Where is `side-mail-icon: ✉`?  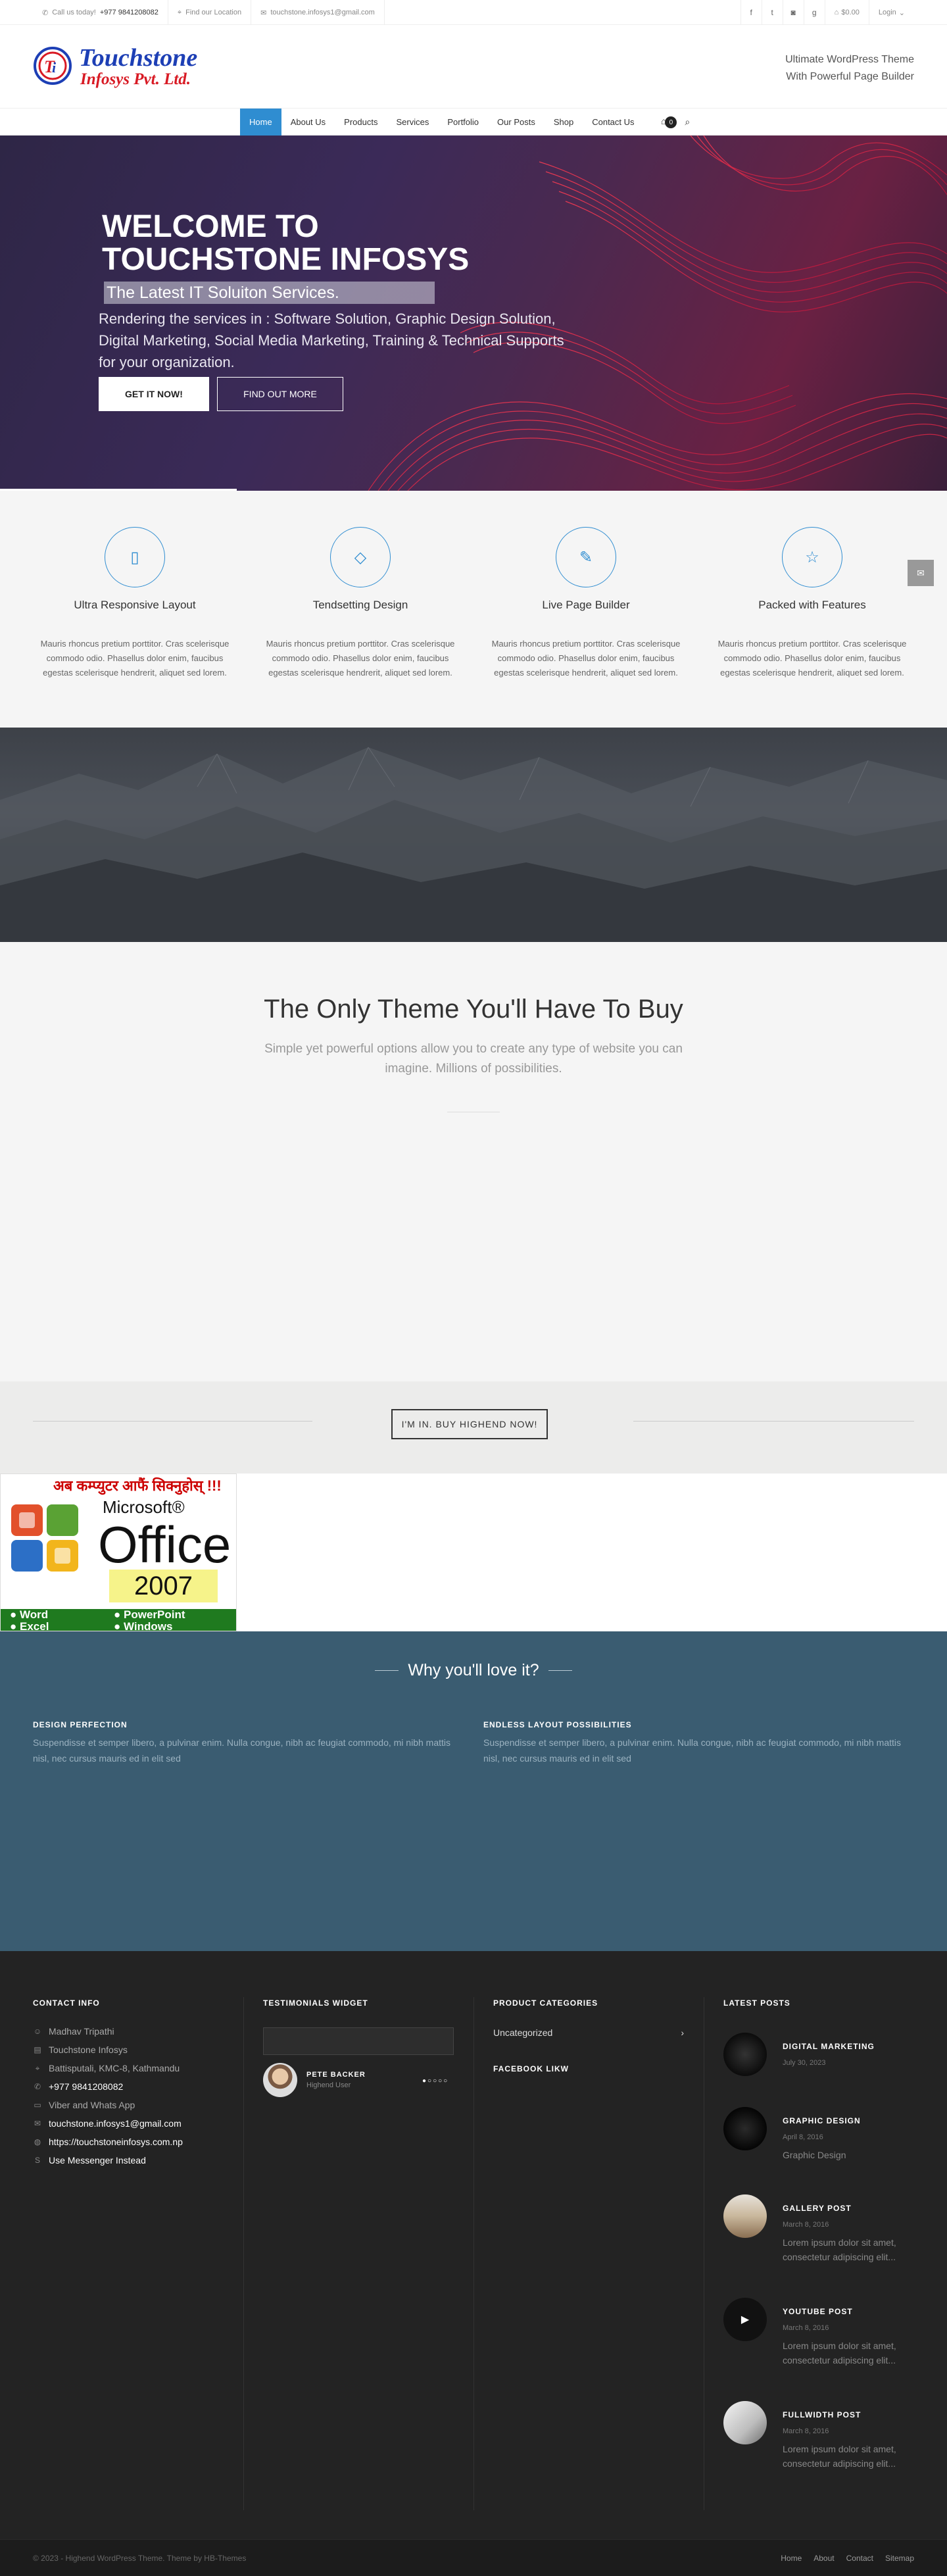
side-mail-icon: ✉ is located at coordinates (921, 573).